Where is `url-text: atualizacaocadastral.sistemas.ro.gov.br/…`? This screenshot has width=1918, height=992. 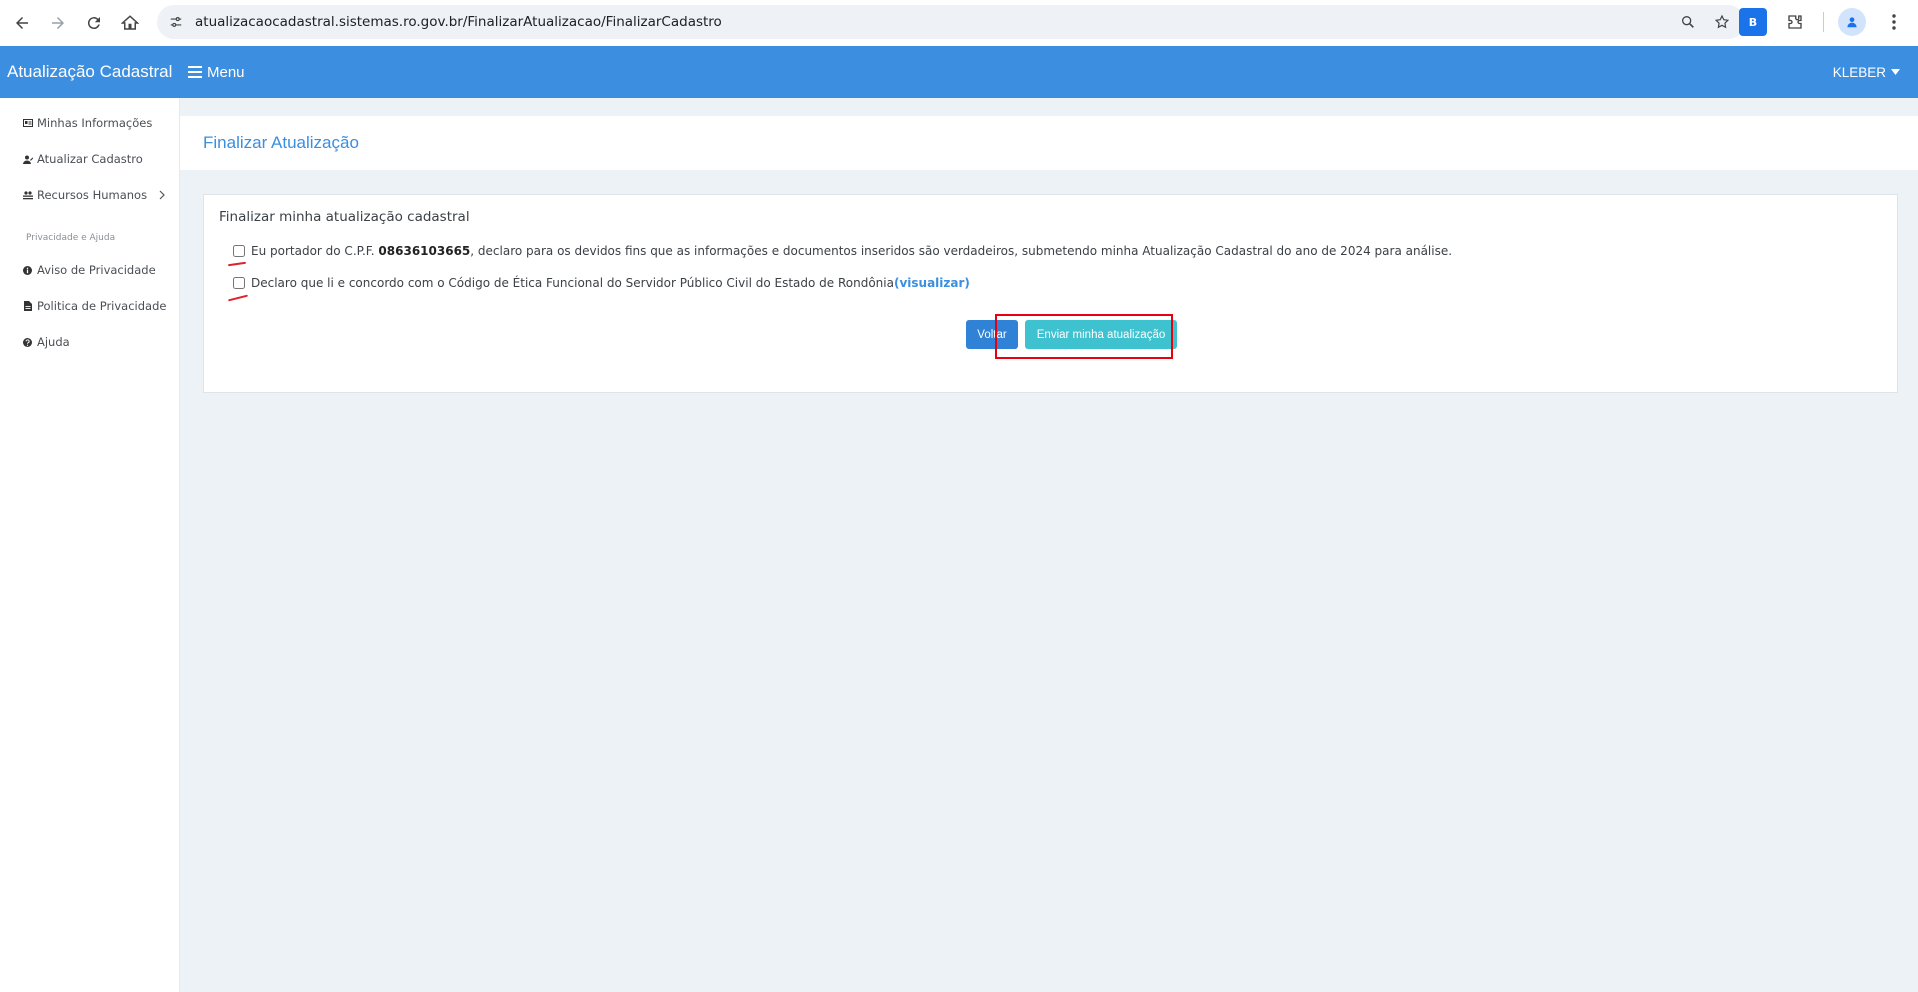
url-text: atualizacaocadastral.sistemas.ro.gov.br/… is located at coordinates (458, 22).